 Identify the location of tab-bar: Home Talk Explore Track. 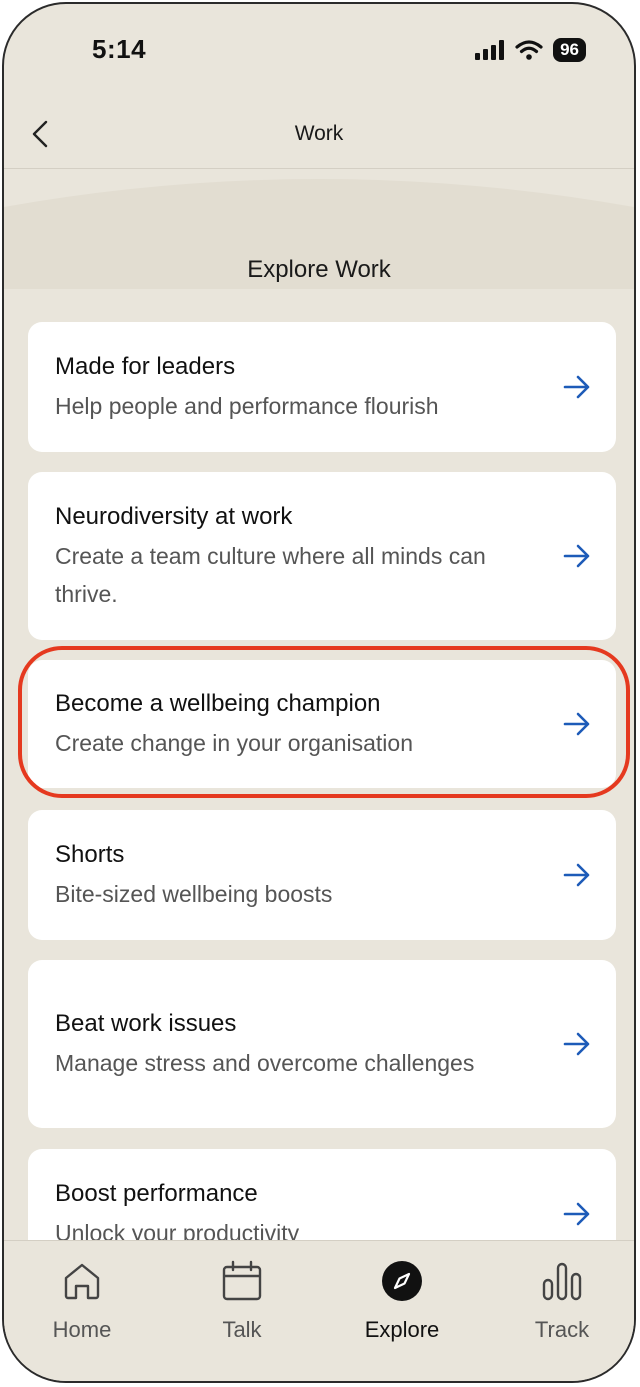
(319, 1310).